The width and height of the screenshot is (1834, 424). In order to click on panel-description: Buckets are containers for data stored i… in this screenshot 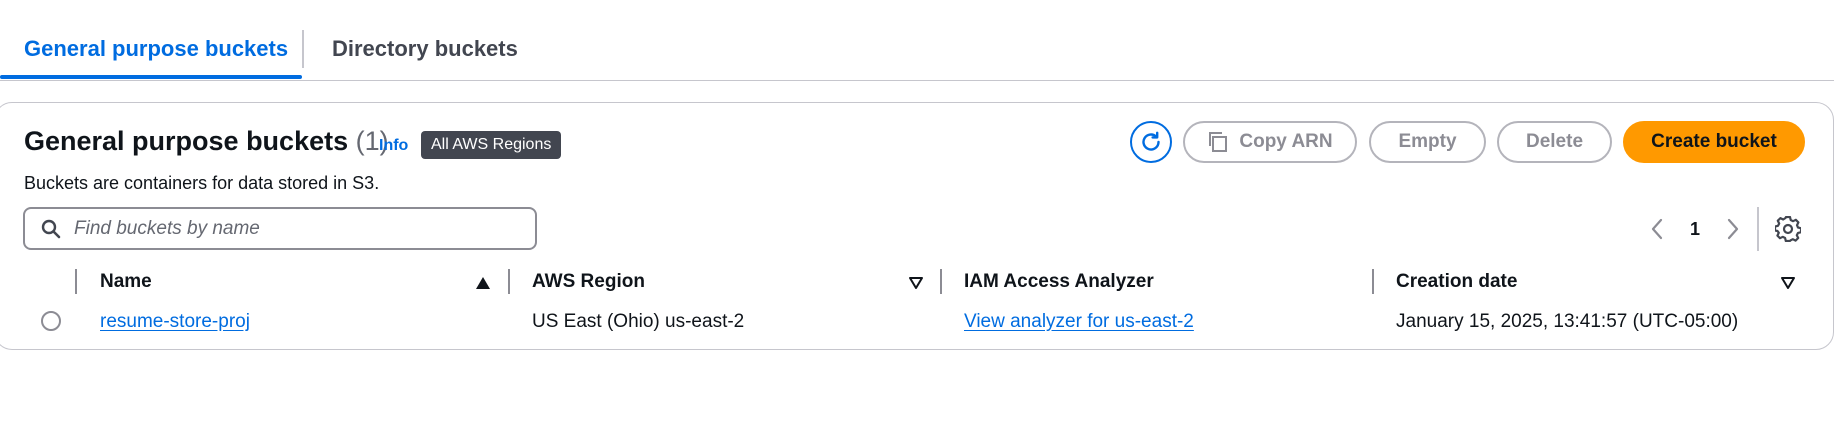, I will do `click(202, 183)`.